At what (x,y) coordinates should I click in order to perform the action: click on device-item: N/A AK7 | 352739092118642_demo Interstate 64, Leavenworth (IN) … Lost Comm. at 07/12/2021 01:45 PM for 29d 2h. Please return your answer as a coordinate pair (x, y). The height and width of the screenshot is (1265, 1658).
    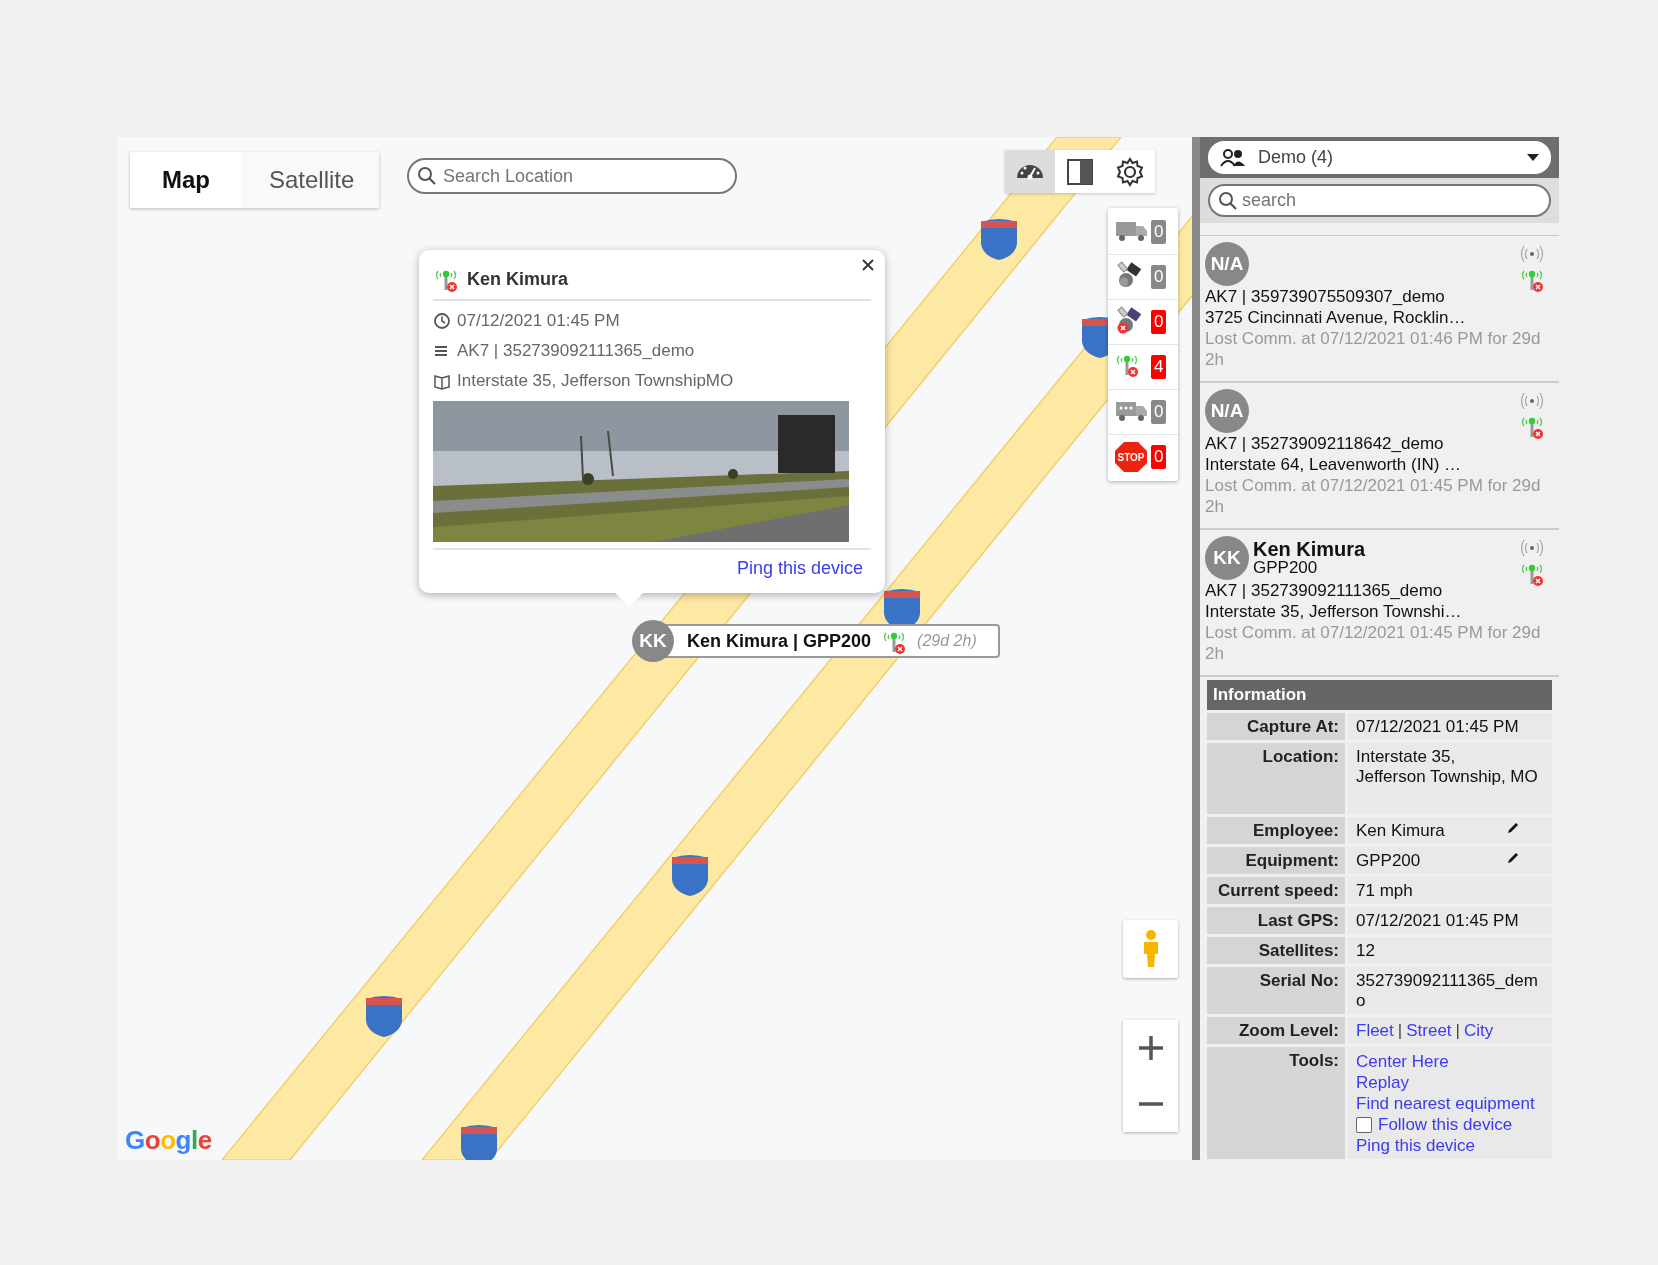
    Looking at the image, I should click on (1379, 456).